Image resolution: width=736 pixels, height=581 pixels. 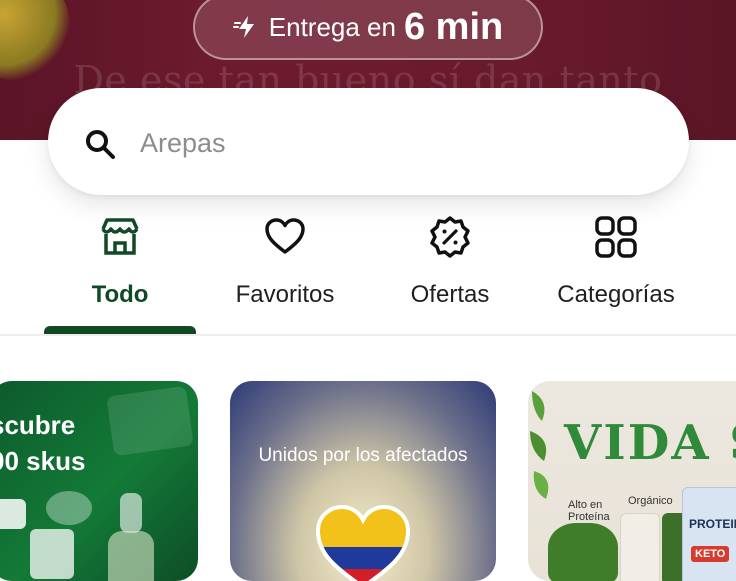 What do you see at coordinates (650, 501) in the screenshot?
I see `tag-organic: Orgánico` at bounding box center [650, 501].